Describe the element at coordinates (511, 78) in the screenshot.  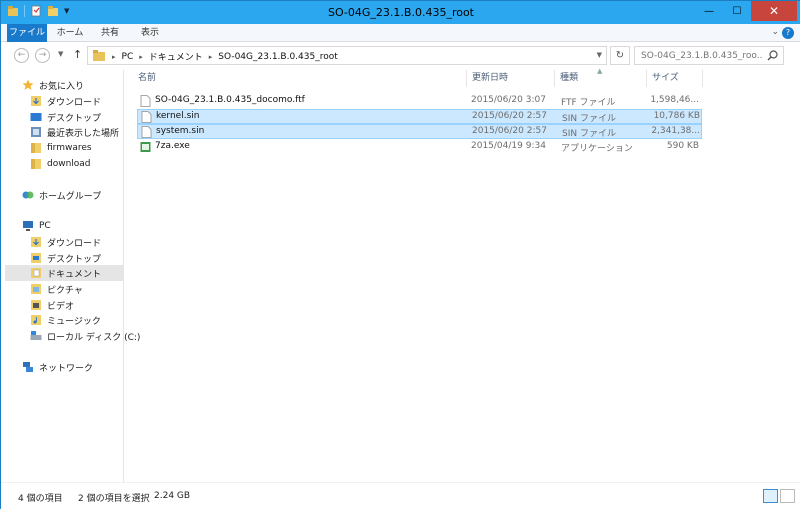
I see `column-header-date: 更新日時` at that location.